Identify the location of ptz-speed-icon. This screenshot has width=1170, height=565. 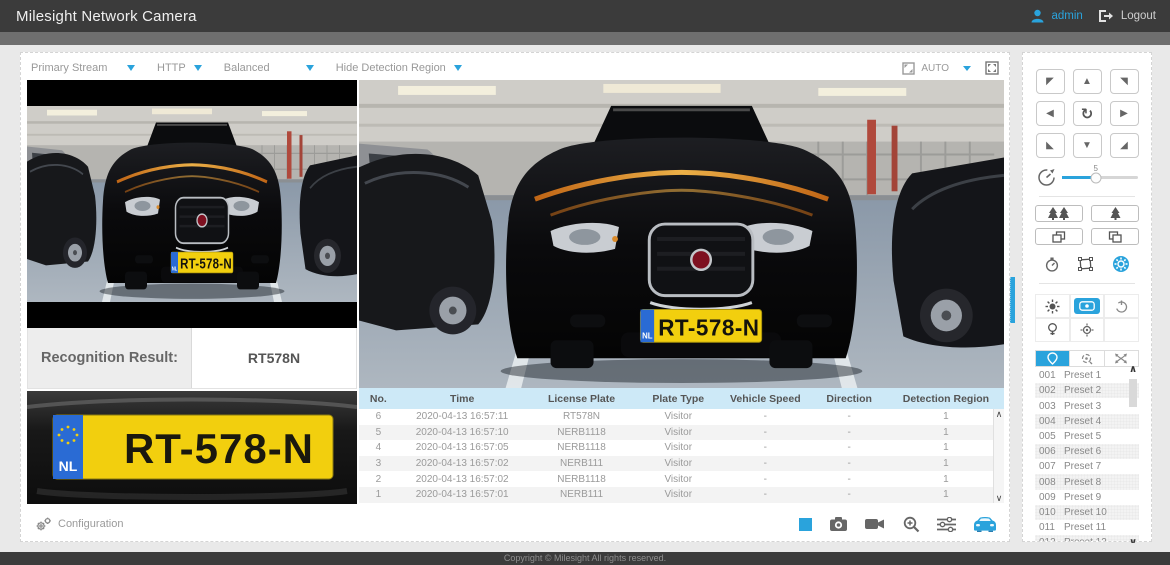
(1046, 177).